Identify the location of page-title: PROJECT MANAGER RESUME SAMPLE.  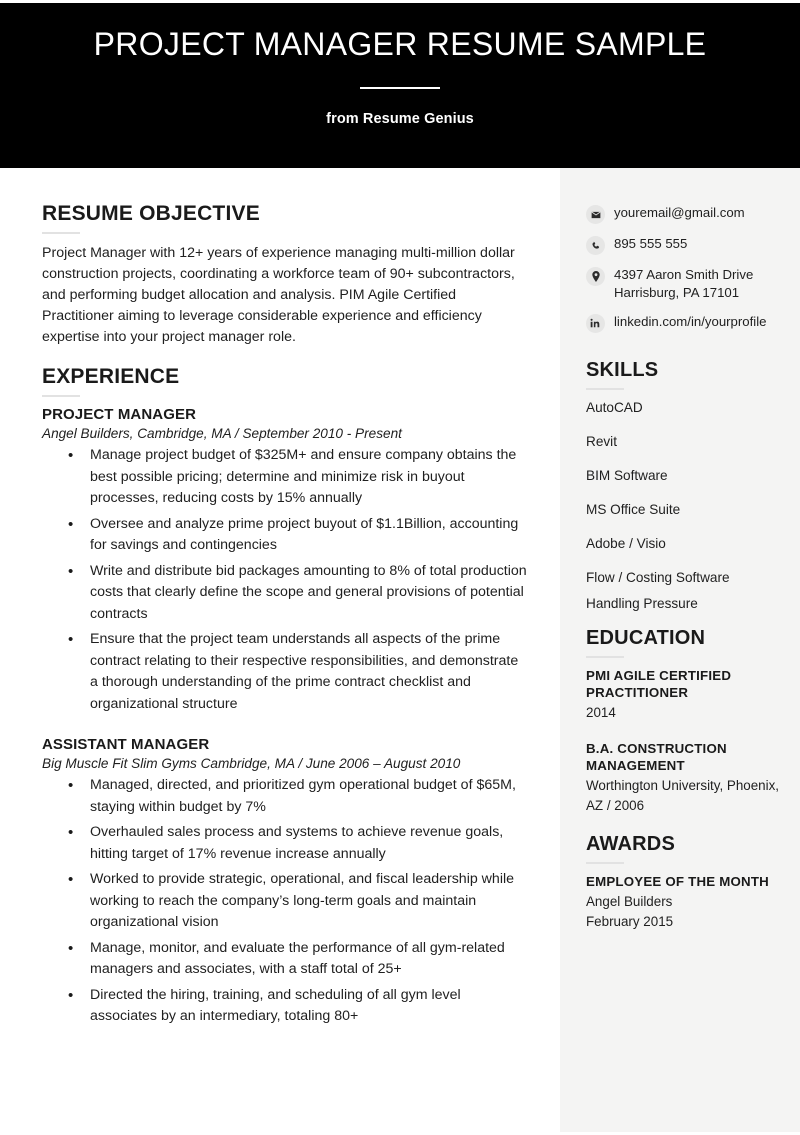
(400, 44).